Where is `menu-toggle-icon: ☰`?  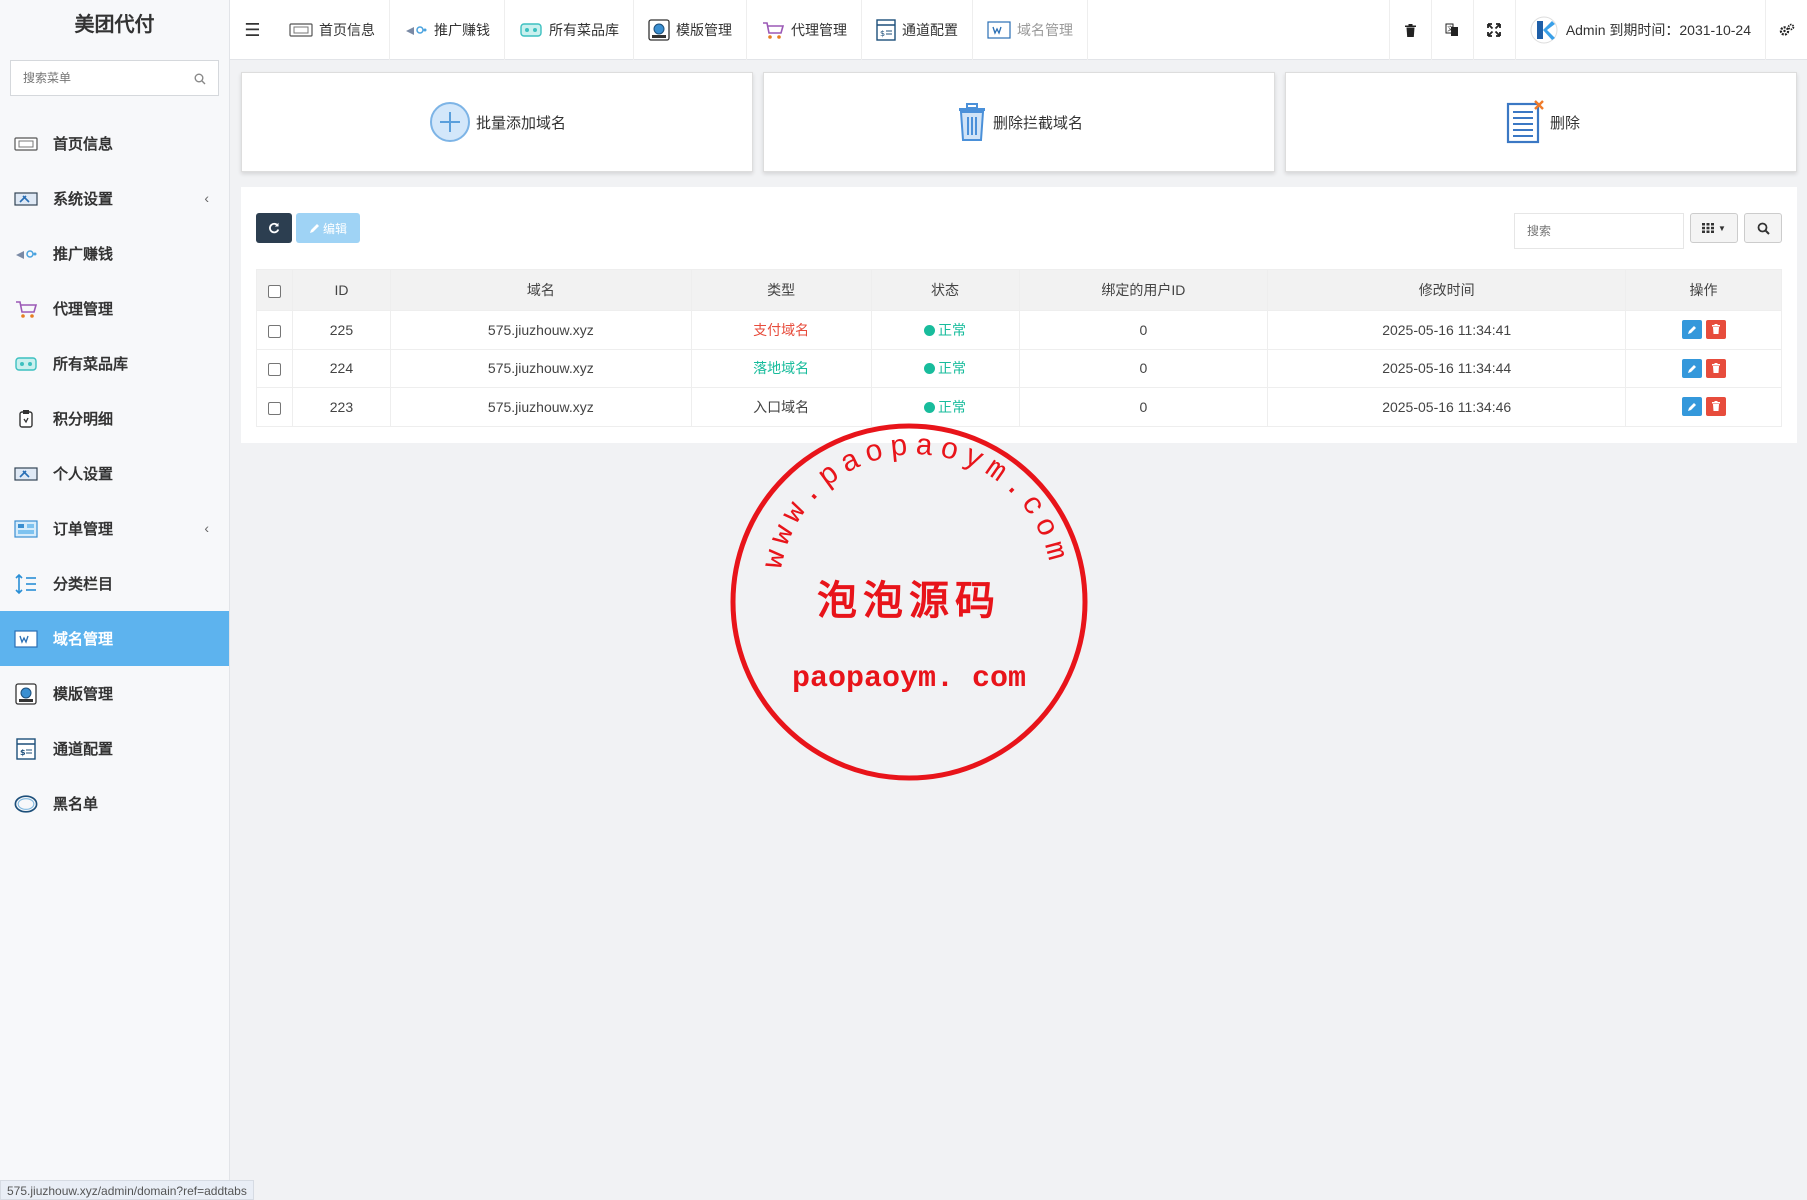 menu-toggle-icon: ☰ is located at coordinates (252, 30).